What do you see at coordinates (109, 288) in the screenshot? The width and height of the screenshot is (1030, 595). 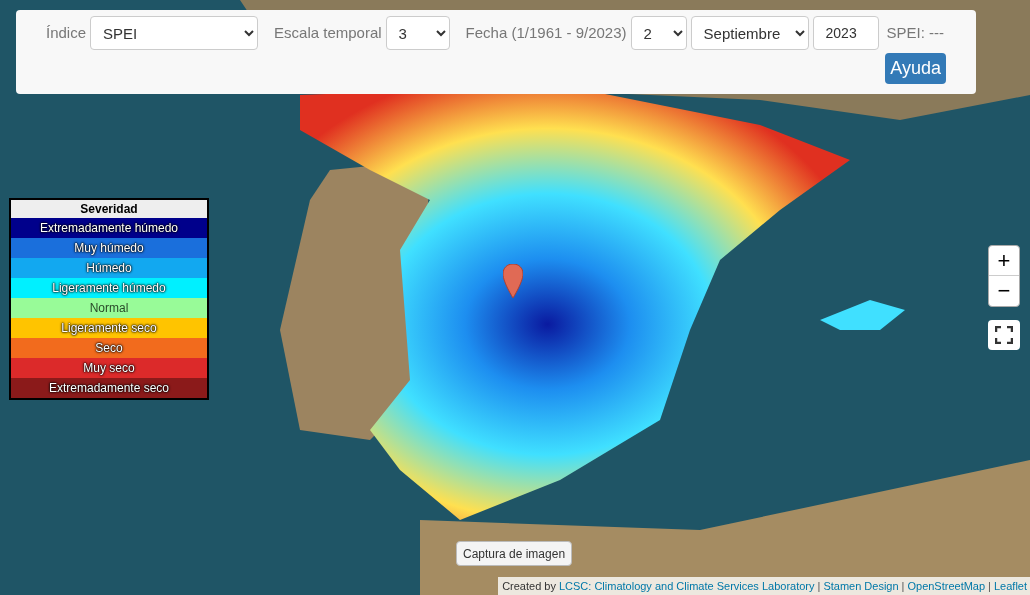 I see `legend-item: Ligeramente húmedo` at bounding box center [109, 288].